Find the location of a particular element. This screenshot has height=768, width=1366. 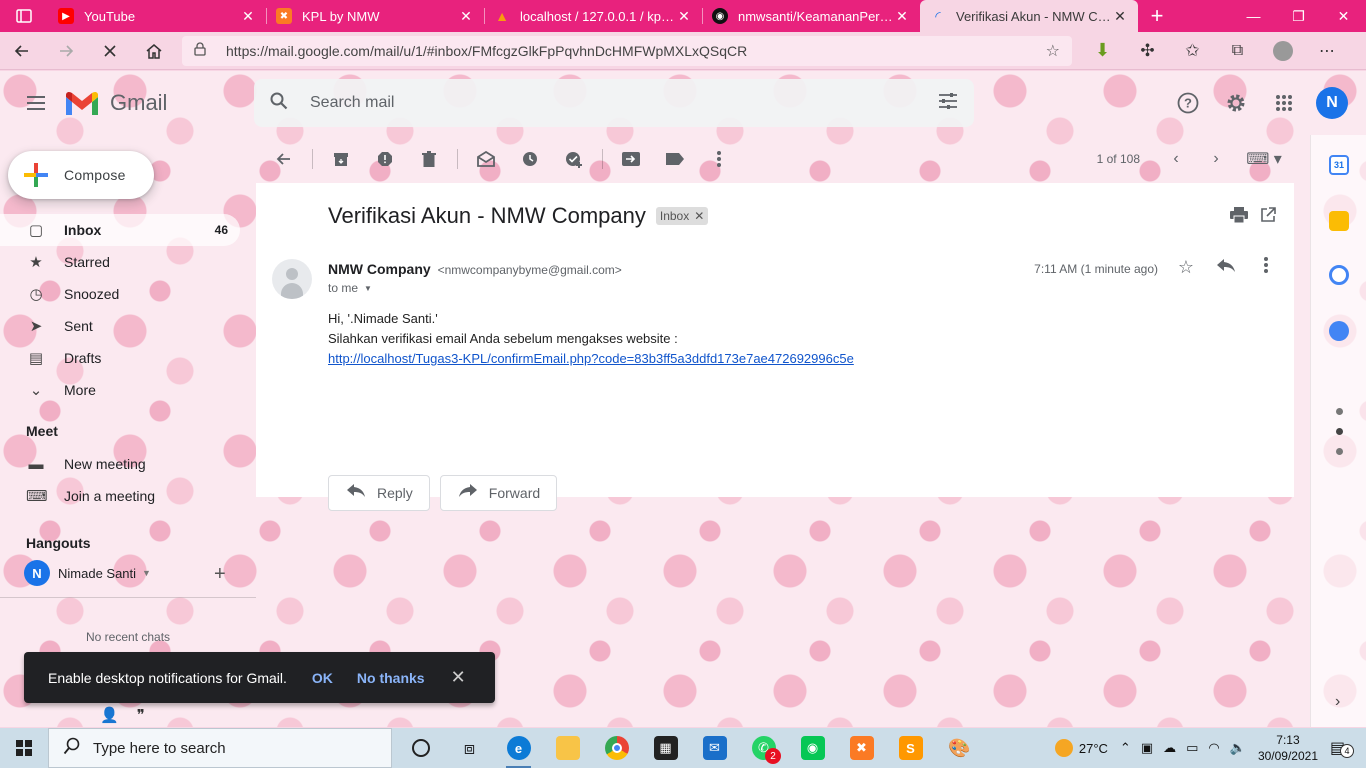

hangouts-user: N Nimade Santi ▼ is located at coordinates (87, 573).